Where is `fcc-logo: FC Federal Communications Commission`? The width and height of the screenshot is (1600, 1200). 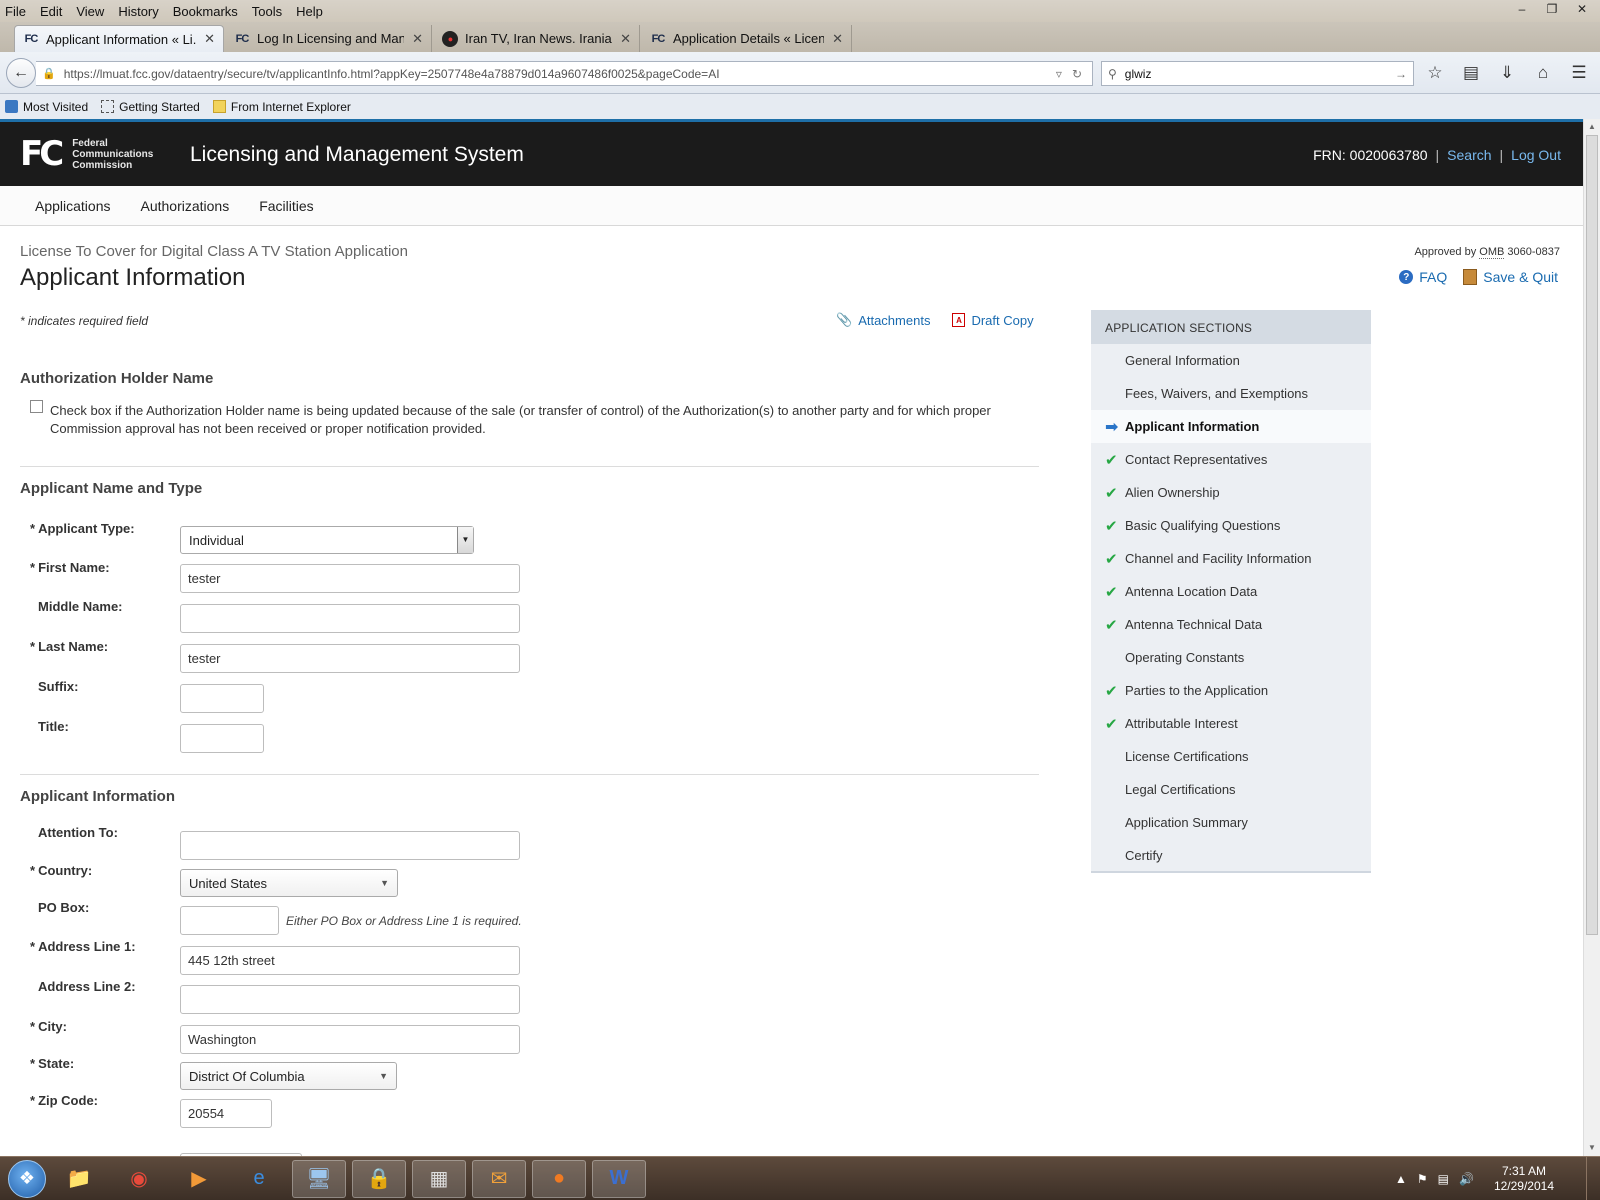 fcc-logo: FC Federal Communications Commission is located at coordinates (86, 154).